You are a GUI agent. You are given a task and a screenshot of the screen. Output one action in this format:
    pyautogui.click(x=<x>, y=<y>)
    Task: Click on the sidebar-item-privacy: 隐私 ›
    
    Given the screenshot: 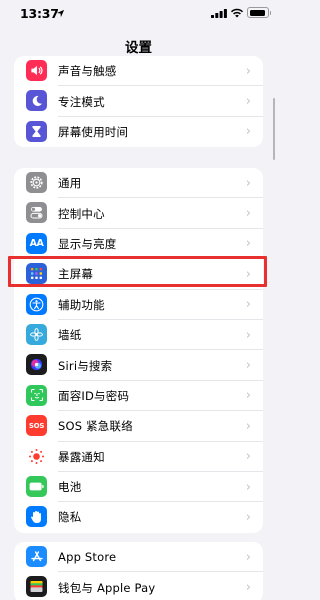 What is the action you would take?
    pyautogui.click(x=138, y=517)
    